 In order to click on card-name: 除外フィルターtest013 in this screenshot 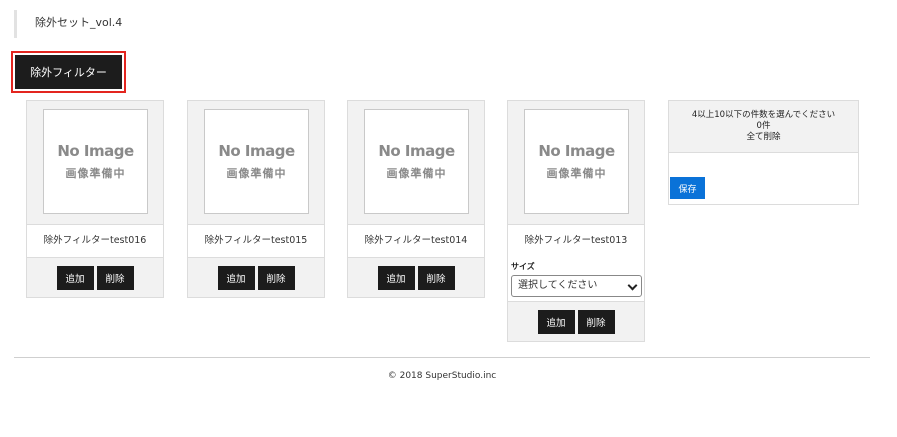, I will do `click(576, 240)`.